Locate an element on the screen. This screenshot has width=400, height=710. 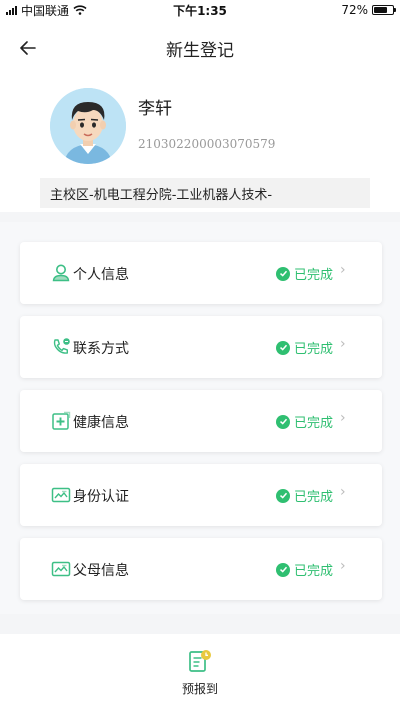
checklist-clock-icon is located at coordinates (200, 661).